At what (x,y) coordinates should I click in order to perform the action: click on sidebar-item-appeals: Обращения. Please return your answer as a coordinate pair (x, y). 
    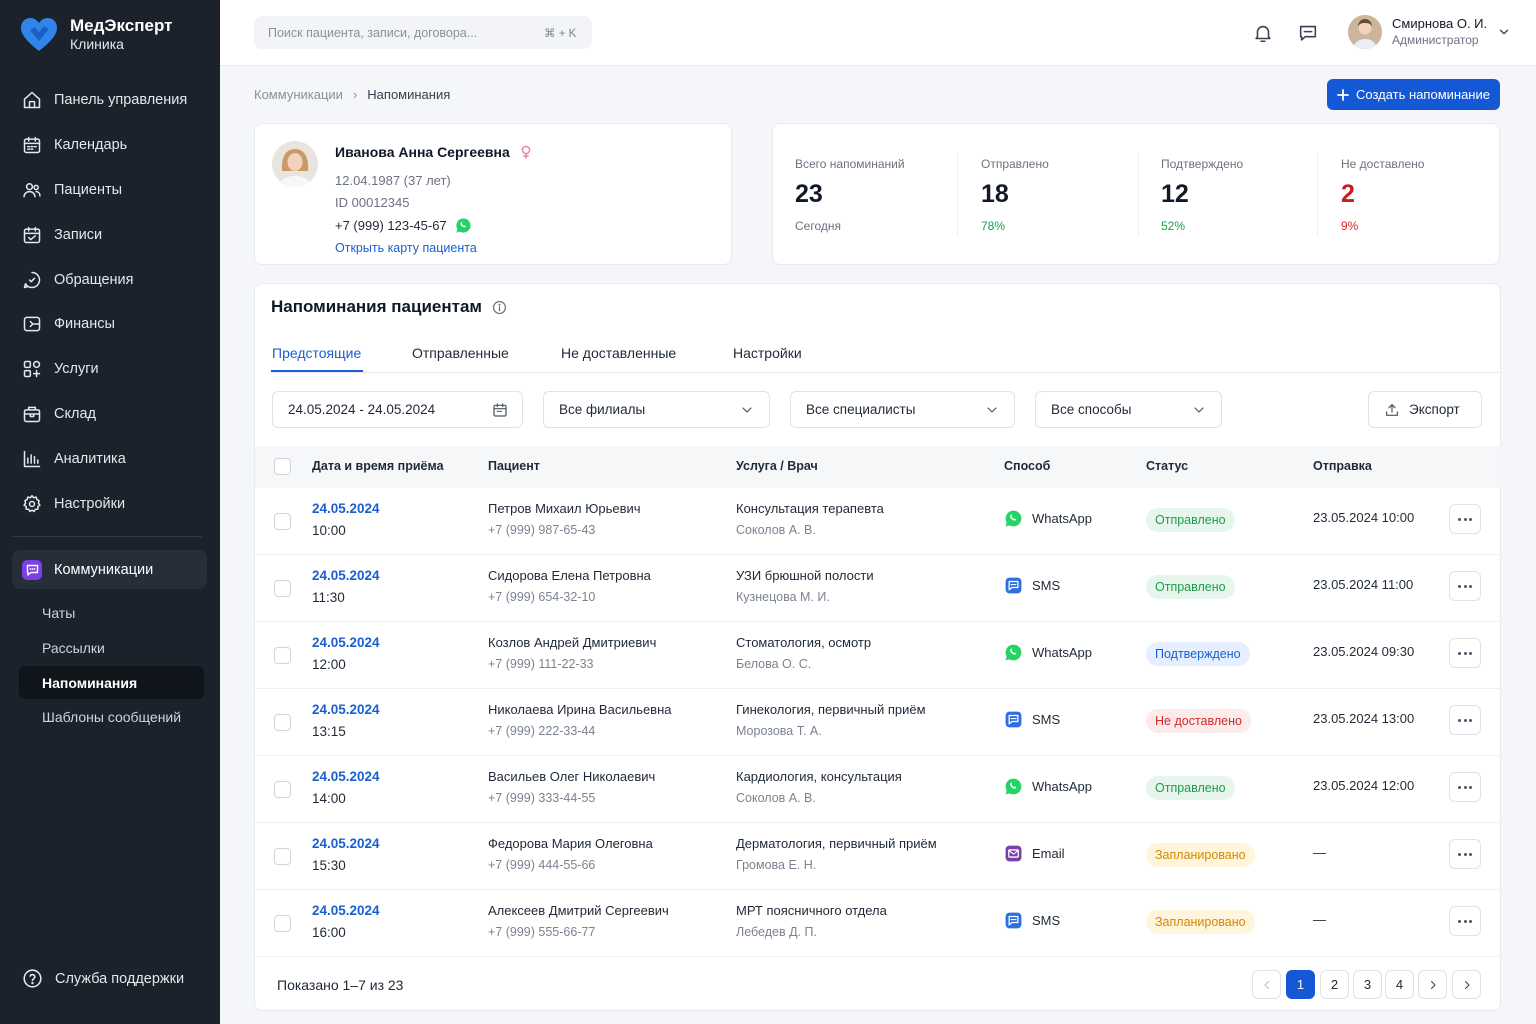
    Looking at the image, I should click on (110, 279).